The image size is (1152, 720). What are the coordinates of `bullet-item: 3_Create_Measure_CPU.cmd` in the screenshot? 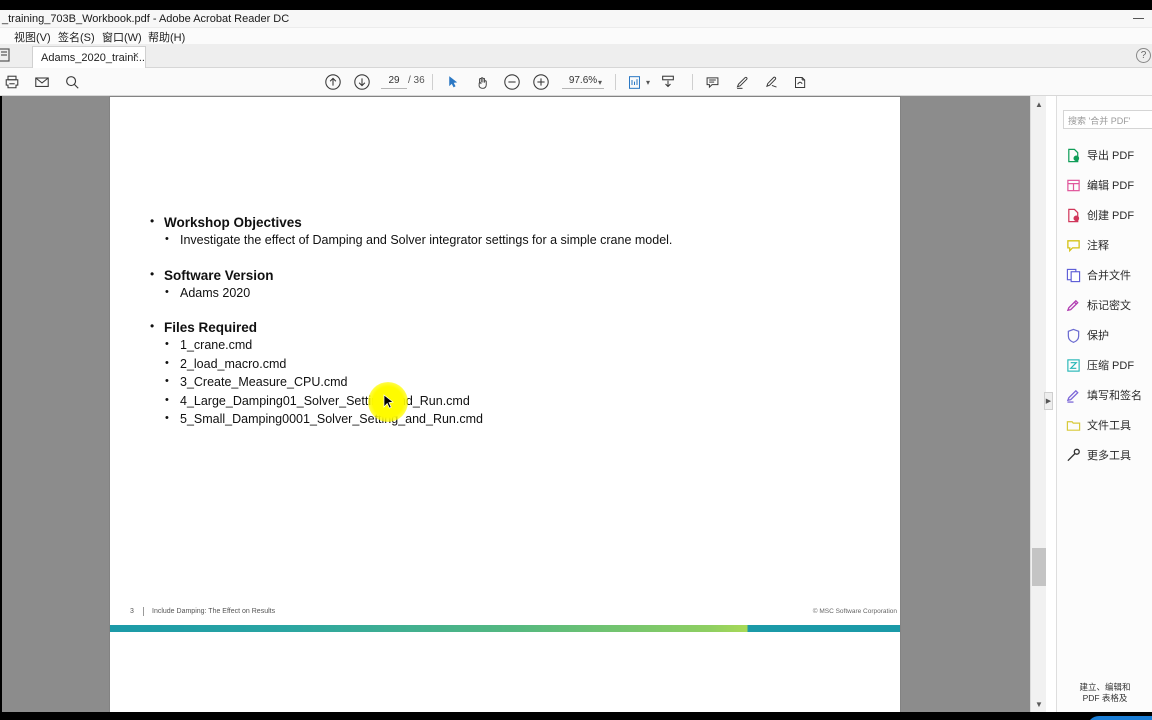 It's located at (508, 382).